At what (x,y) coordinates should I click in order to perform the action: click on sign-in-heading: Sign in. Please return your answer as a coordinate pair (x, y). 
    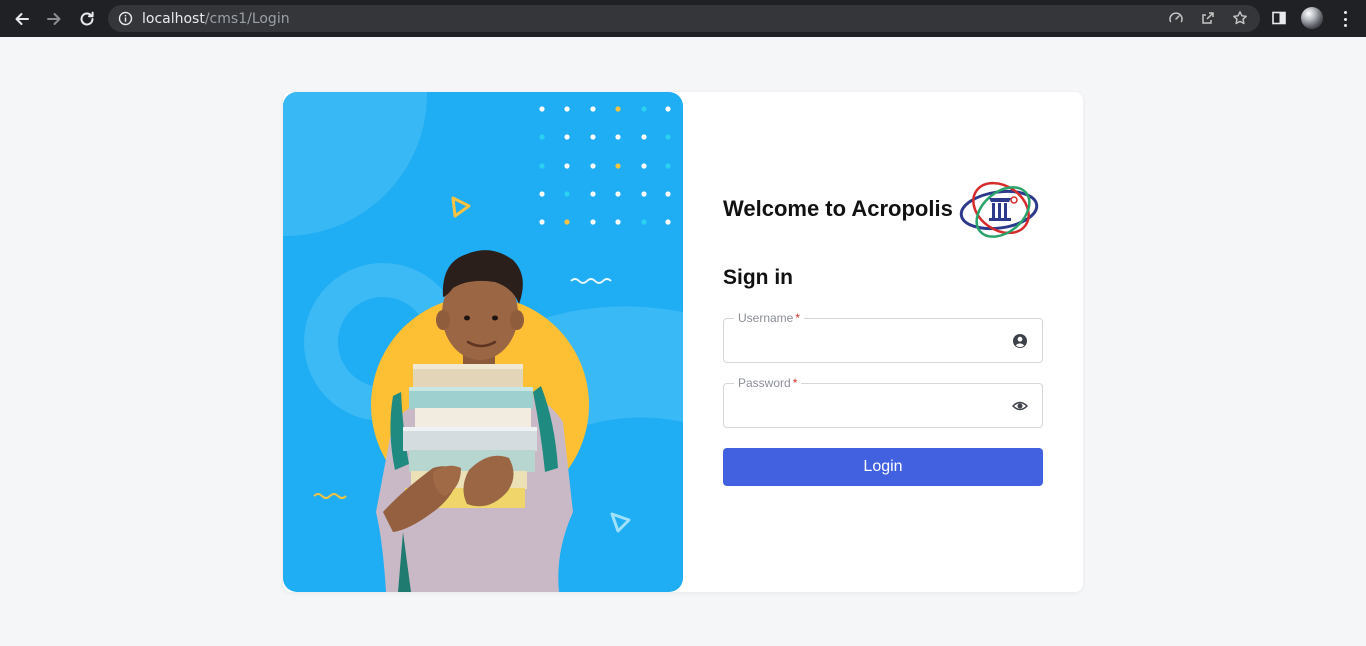
    Looking at the image, I should click on (758, 277).